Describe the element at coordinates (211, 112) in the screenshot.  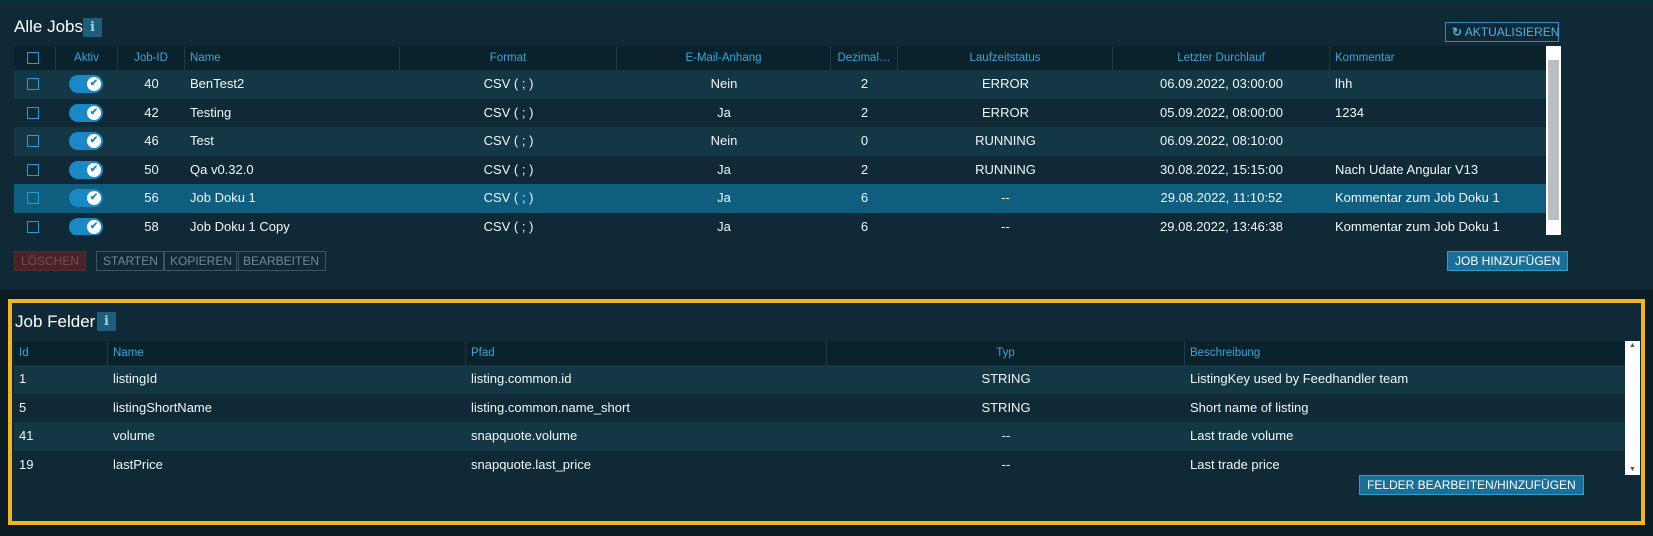
I see `job-name-cell: Testing` at that location.